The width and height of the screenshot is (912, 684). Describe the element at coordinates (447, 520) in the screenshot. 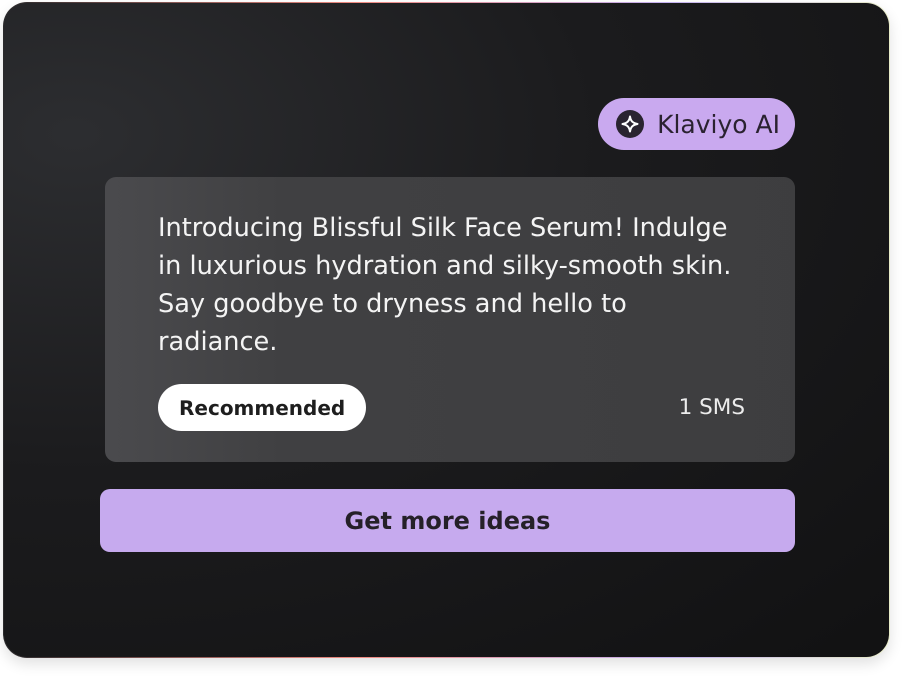

I see `action-button: Get more ideas` at that location.